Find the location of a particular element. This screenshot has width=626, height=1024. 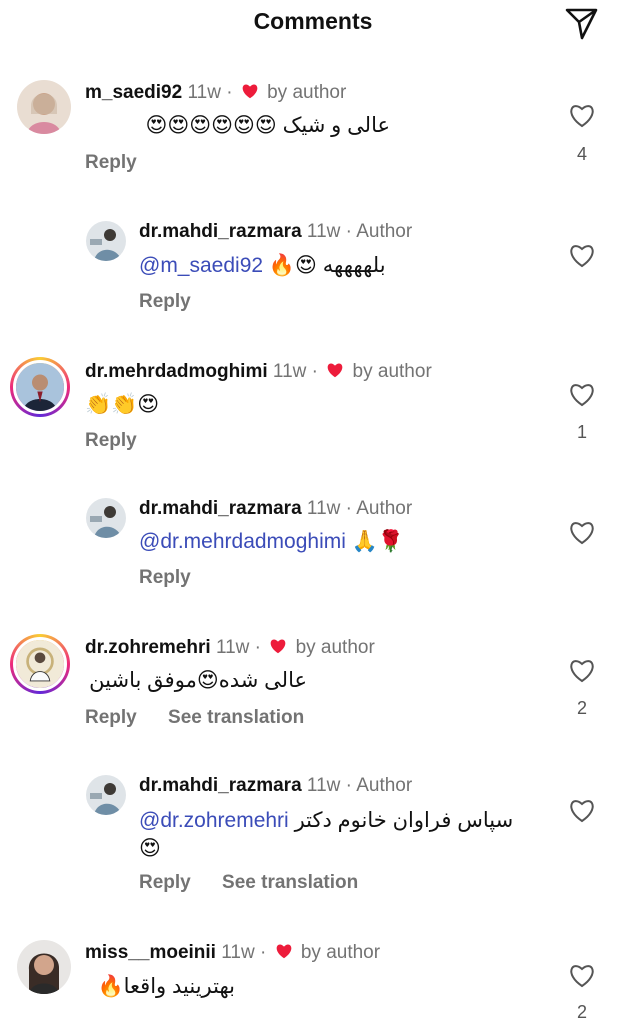

comment-text: عالی و شیک 😍😍😍😍😍😍 is located at coordinates (267, 125).